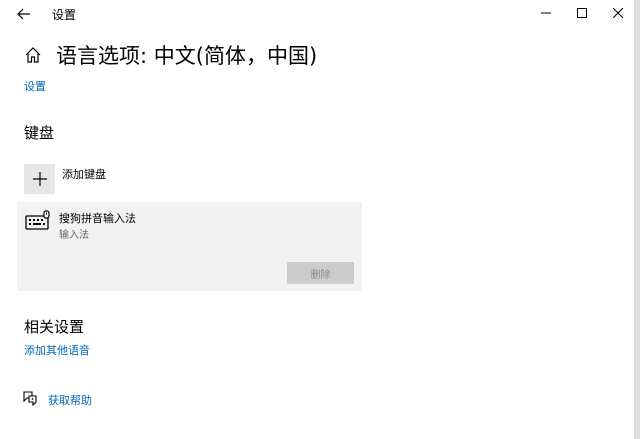 This screenshot has width=640, height=439. I want to click on related-settings-heading: 相关设置, so click(54, 327).